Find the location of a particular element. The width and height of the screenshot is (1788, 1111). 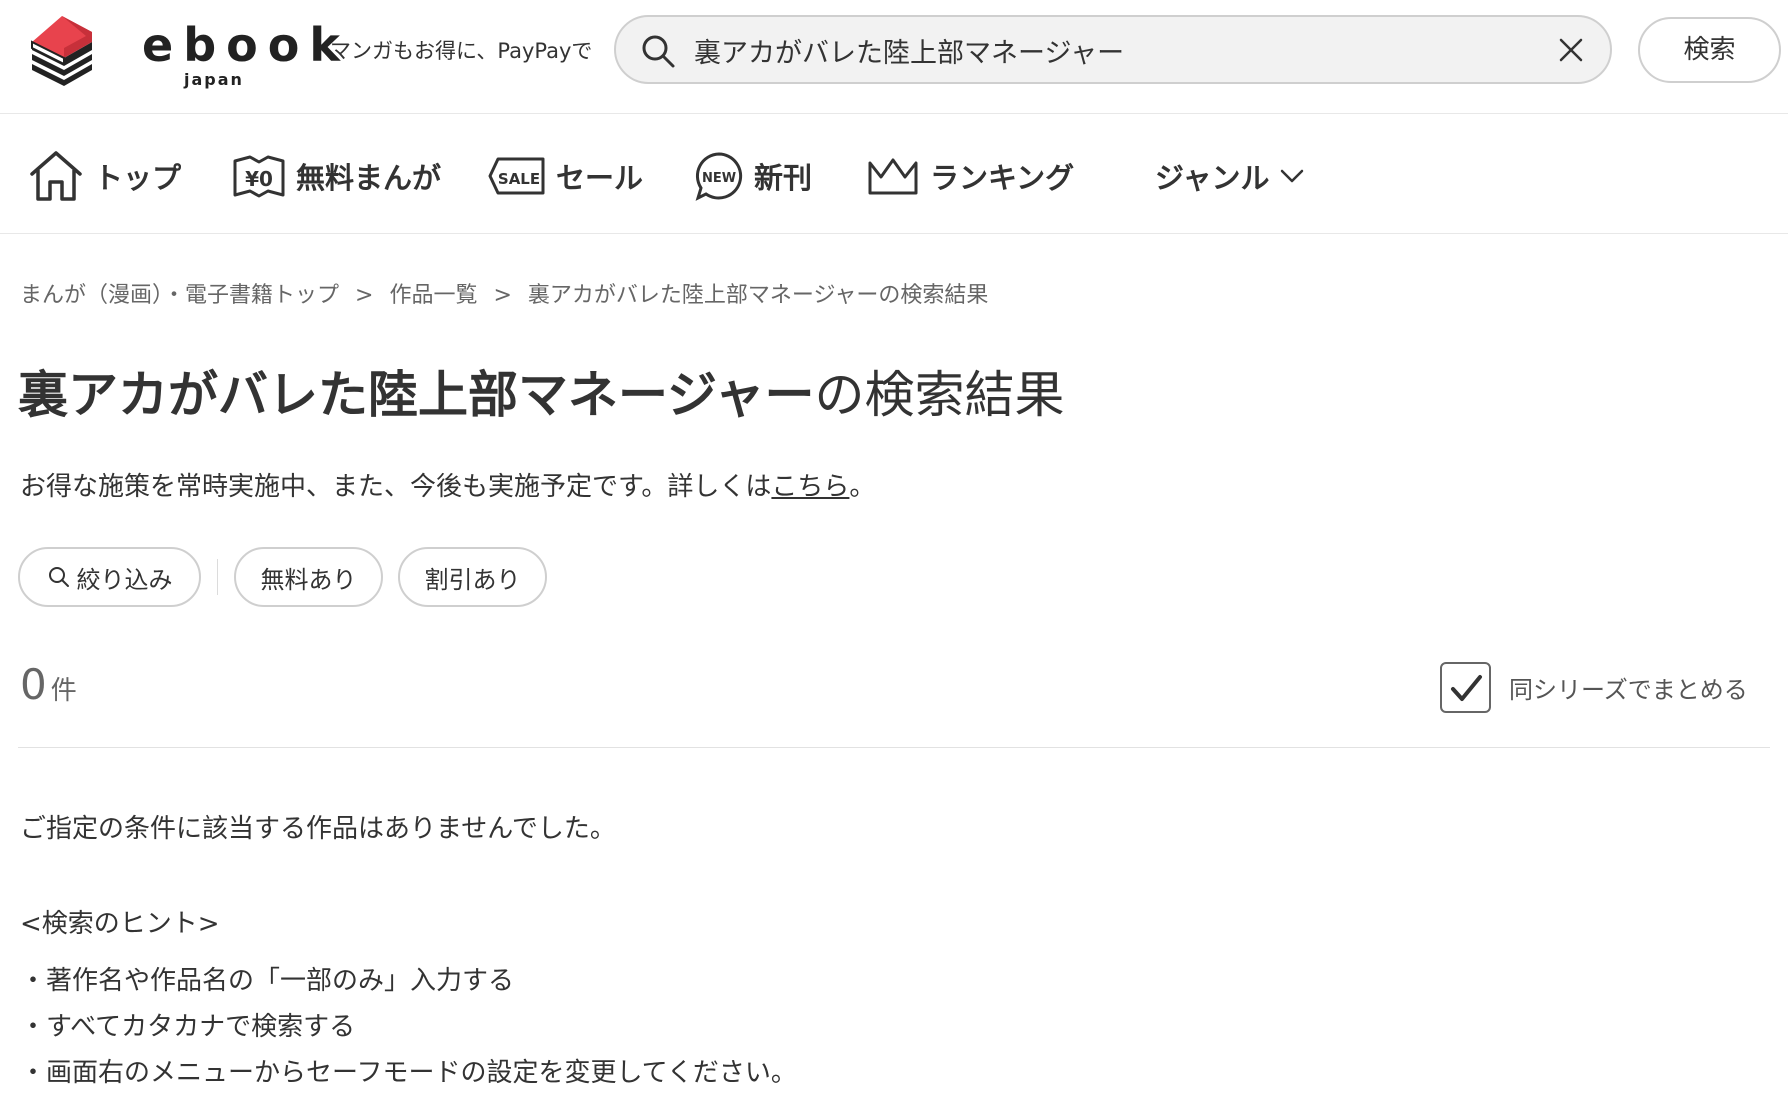

refine-filter-button: 絞り込み is located at coordinates (109, 577).